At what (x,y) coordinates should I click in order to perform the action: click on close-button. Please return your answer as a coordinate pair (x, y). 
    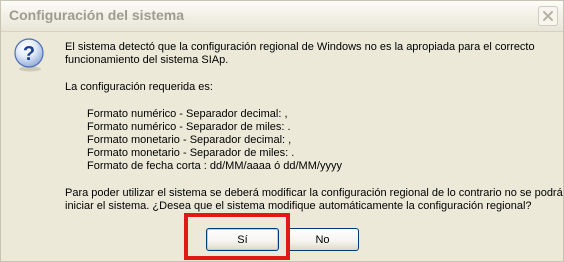
    Looking at the image, I should click on (548, 16).